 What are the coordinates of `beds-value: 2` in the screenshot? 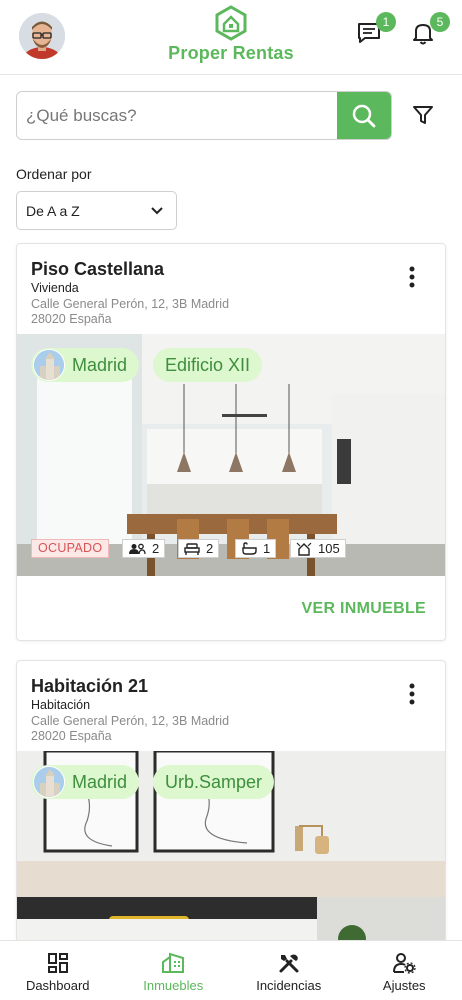 It's located at (210, 548).